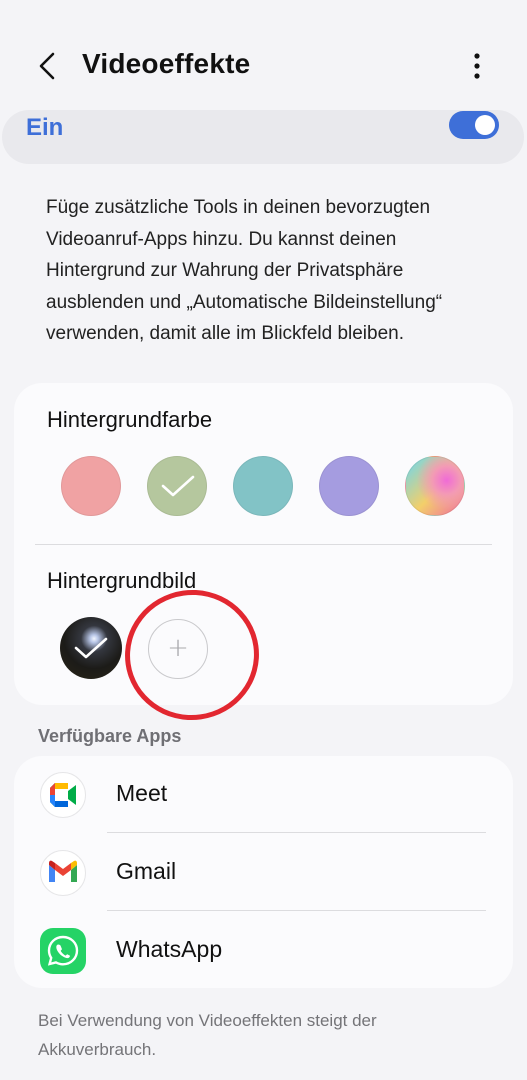 The width and height of the screenshot is (527, 1080). Describe the element at coordinates (169, 949) in the screenshot. I see `app-label-whatsapp: WhatsApp` at that location.